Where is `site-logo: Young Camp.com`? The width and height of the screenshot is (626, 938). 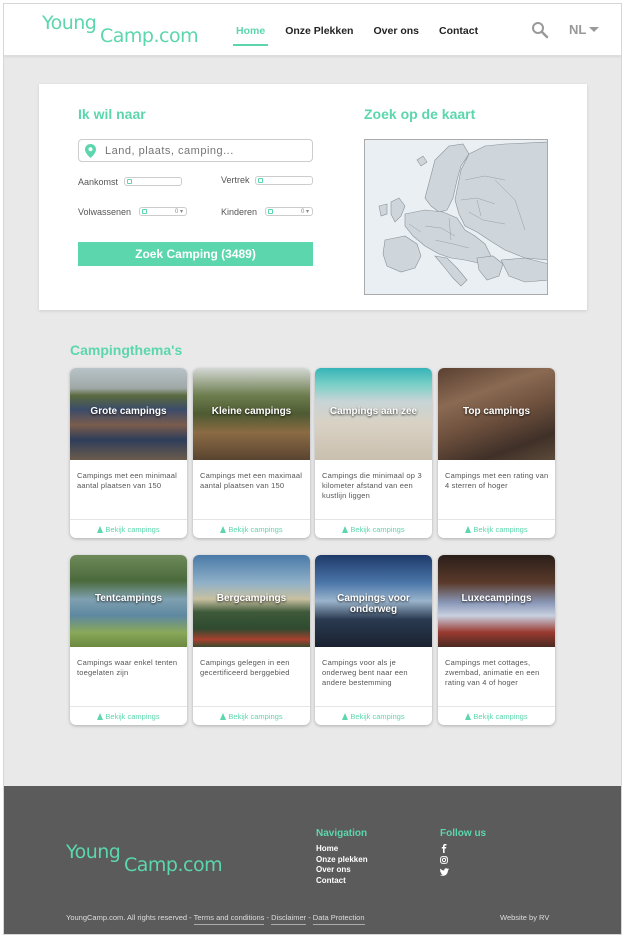 site-logo: Young Camp.com is located at coordinates (127, 32).